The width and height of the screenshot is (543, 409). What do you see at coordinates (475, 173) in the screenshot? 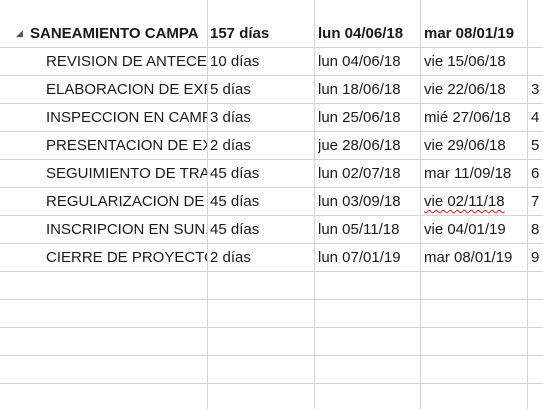
I see `end-date-cell: mar 11/09/18` at bounding box center [475, 173].